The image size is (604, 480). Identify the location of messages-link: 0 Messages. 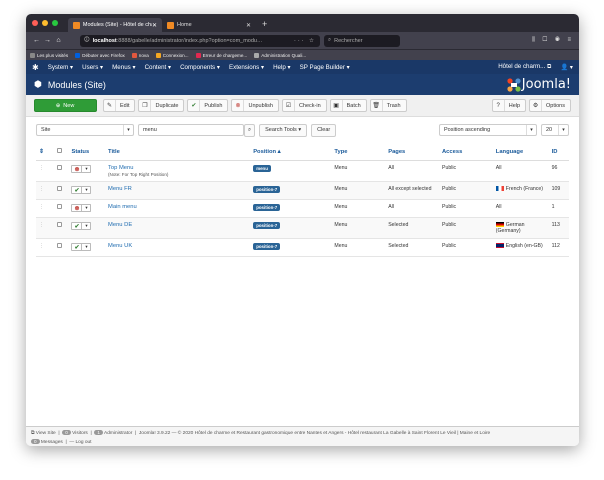
(47, 442).